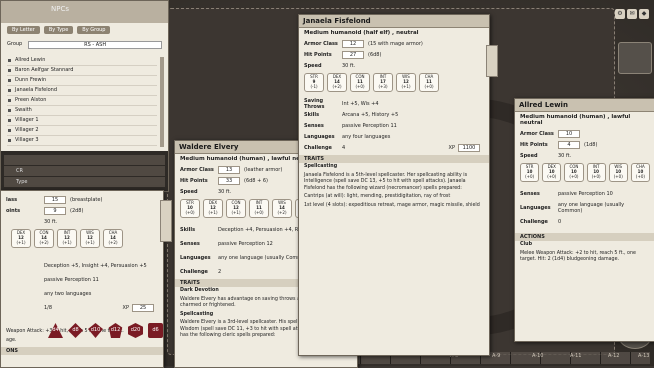 The height and width of the screenshot is (368, 654). Describe the element at coordinates (82, 81) in the screenshot. I see `list-item: Dunn Frewin` at that location.